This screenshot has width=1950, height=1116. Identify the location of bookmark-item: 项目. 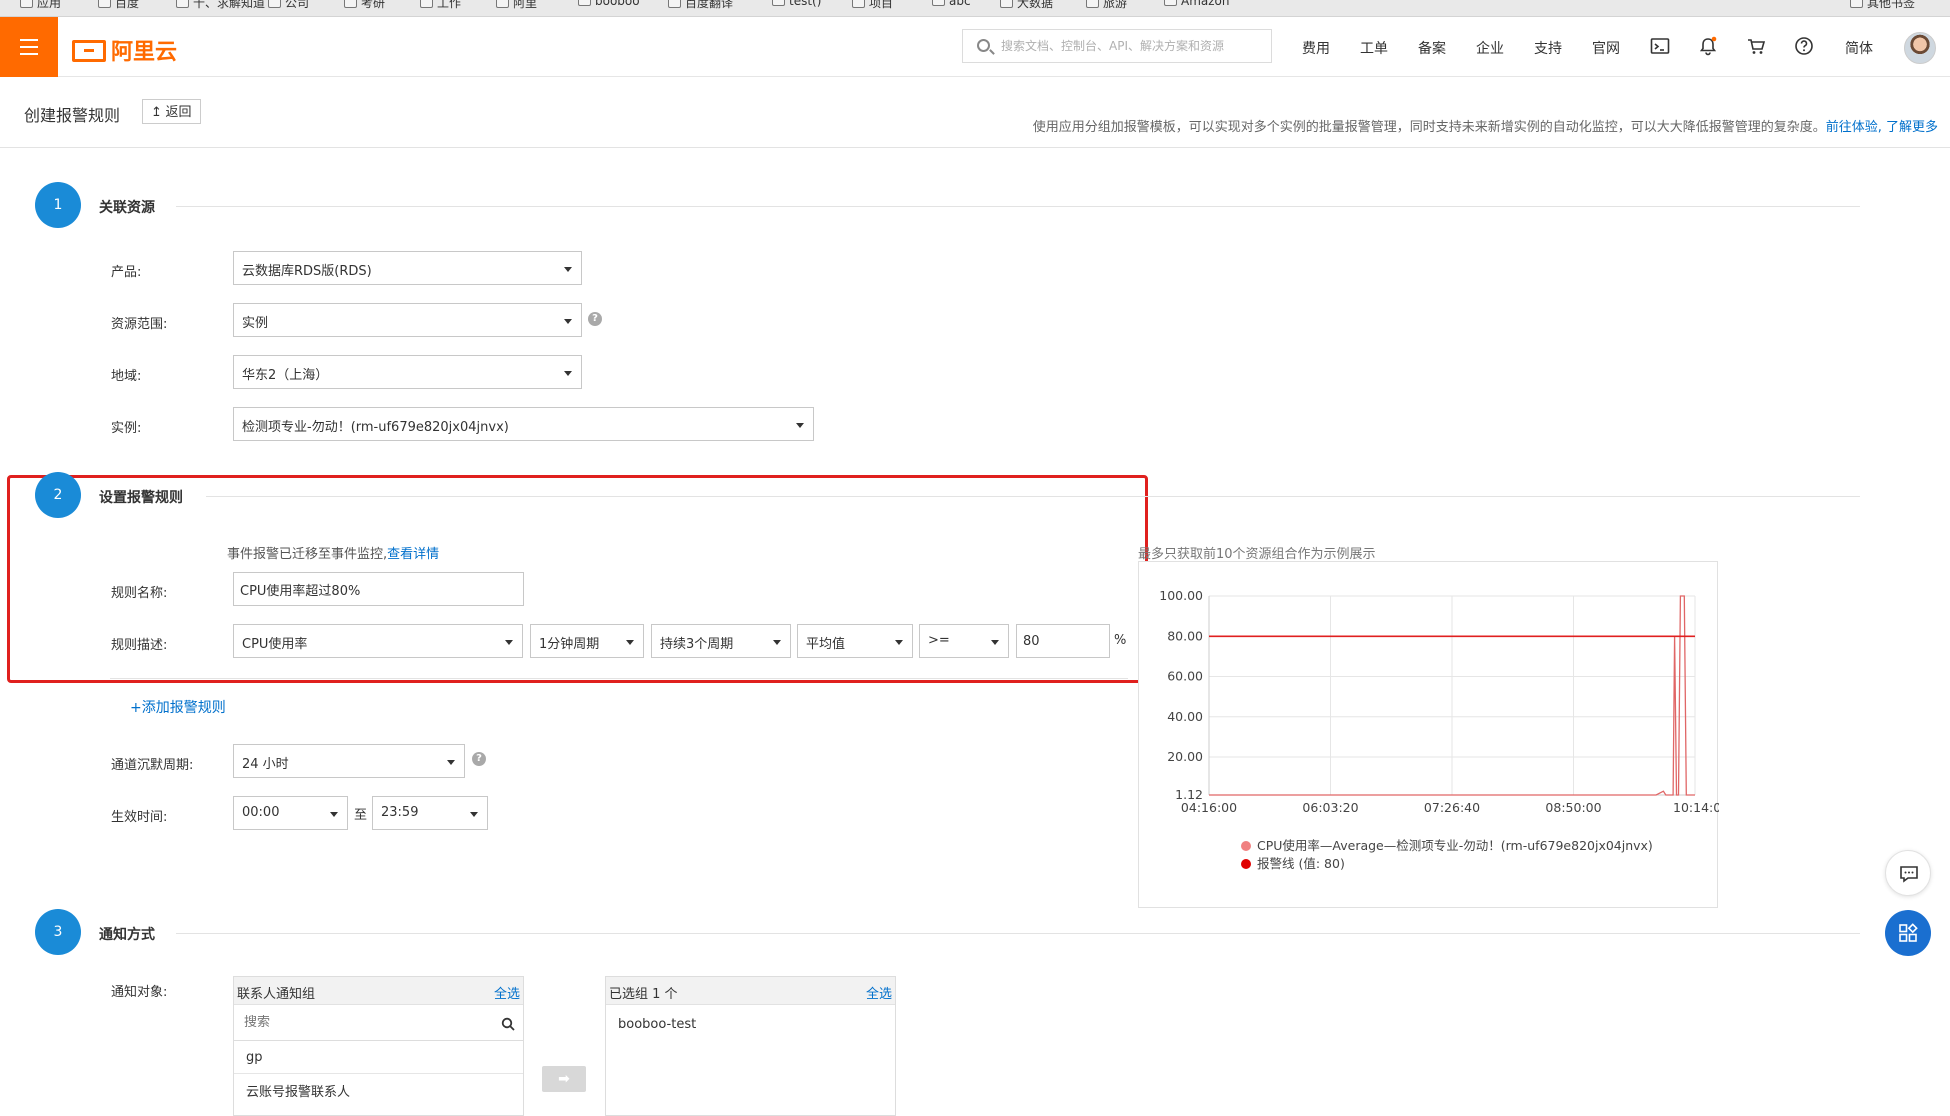
(872, 5).